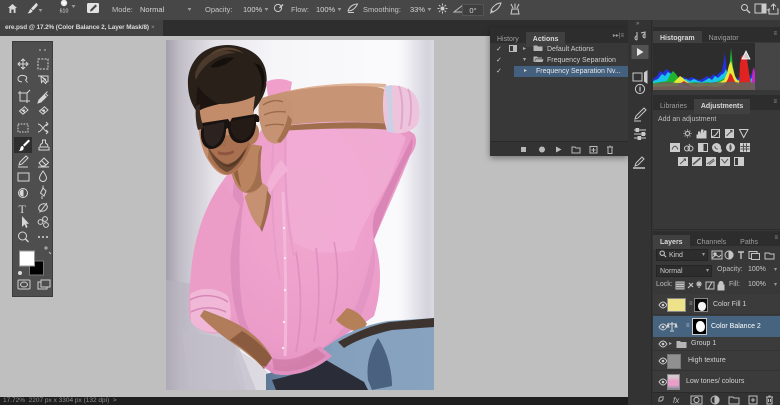 The height and width of the screenshot is (405, 780). I want to click on svg-text: T, so click(23, 209).